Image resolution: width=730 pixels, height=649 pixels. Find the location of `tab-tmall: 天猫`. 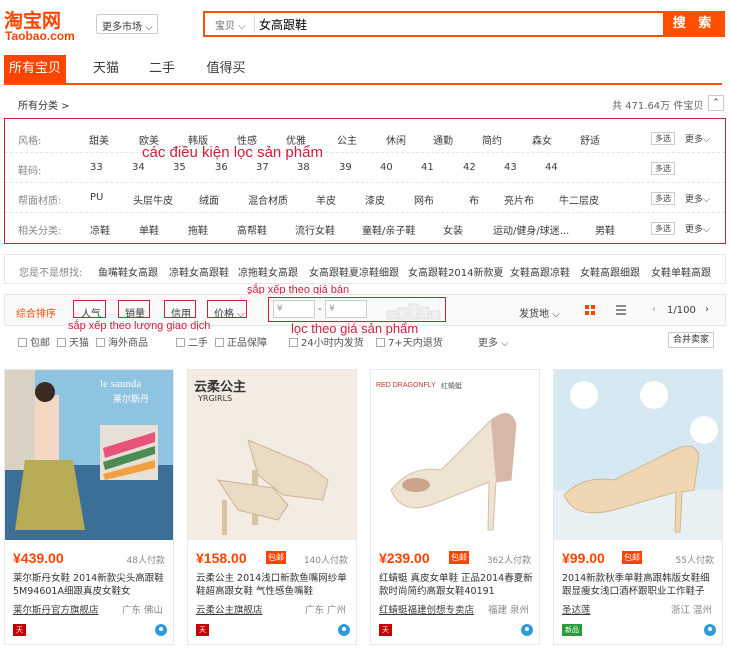

tab-tmall: 天猫 is located at coordinates (106, 69).